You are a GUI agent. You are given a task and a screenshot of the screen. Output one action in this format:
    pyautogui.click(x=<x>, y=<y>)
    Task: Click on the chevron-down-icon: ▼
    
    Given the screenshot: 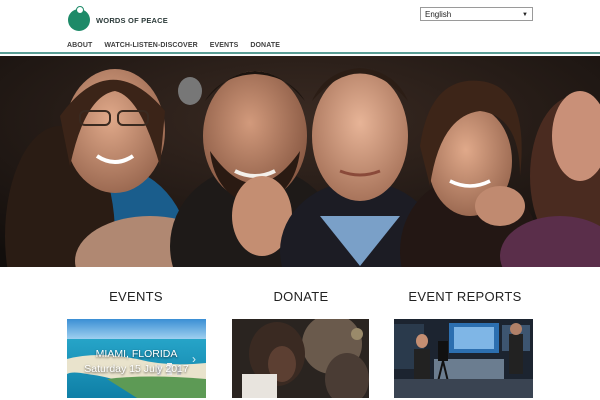 What is the action you would take?
    pyautogui.click(x=525, y=15)
    